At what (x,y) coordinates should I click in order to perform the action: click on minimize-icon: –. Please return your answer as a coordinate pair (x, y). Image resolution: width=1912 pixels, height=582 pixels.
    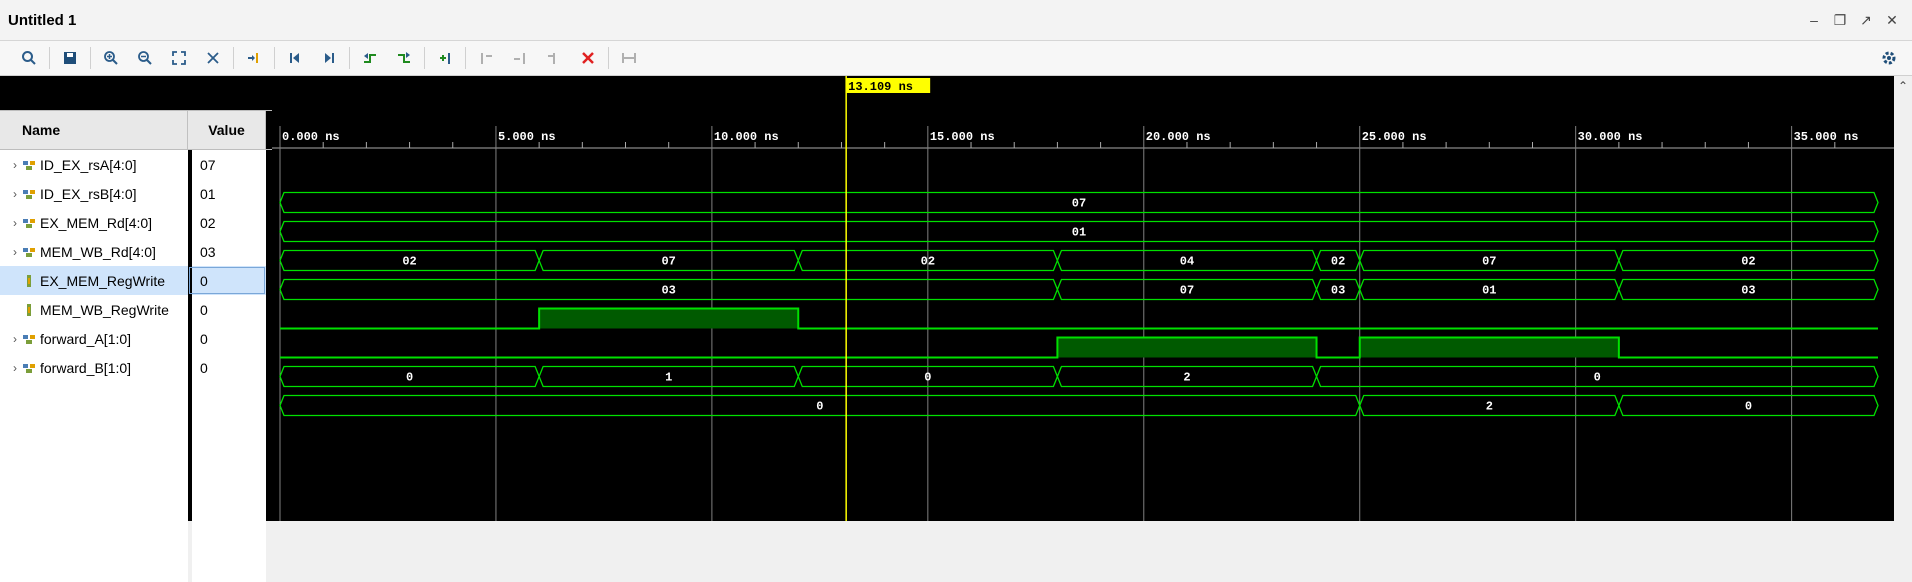
    Looking at the image, I should click on (1814, 20).